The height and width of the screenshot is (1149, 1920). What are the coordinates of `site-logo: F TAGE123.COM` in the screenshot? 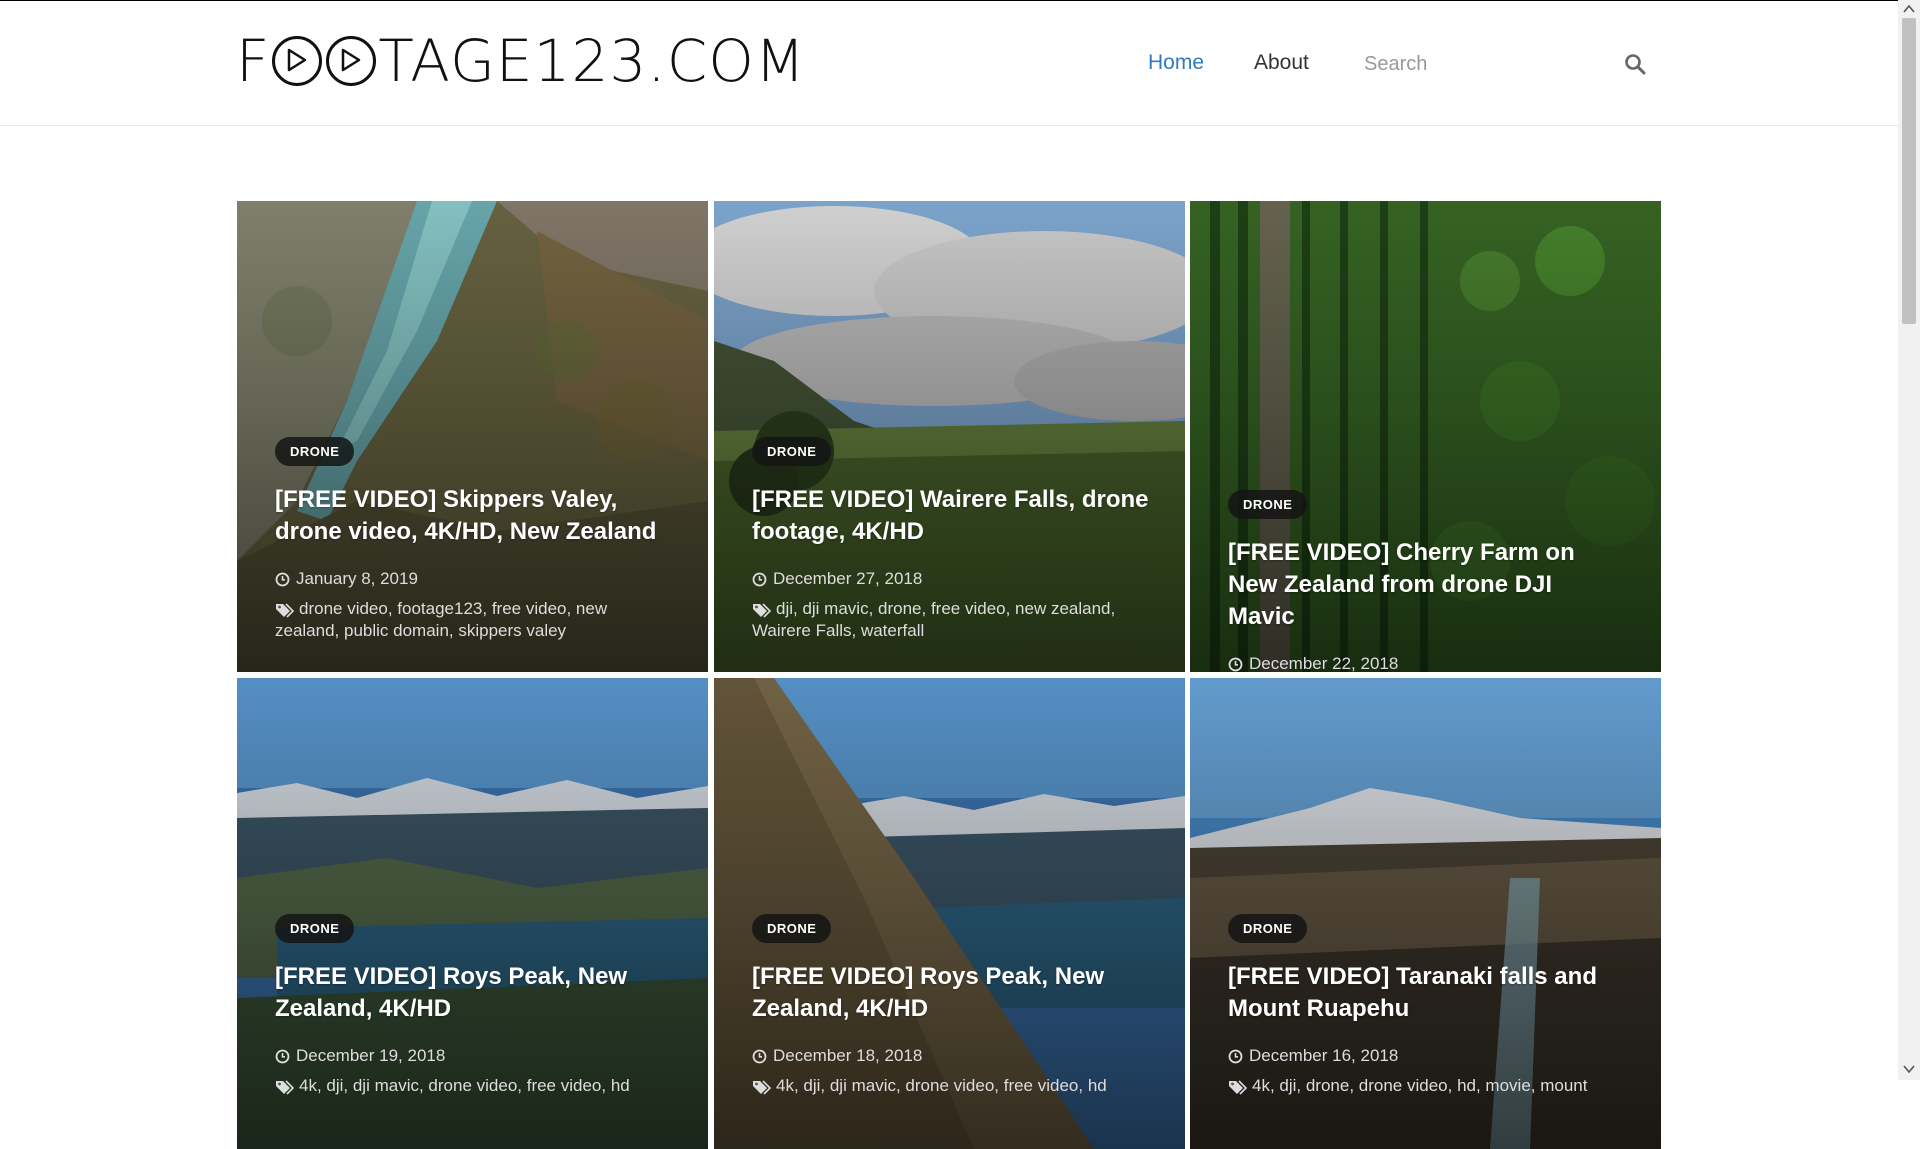 It's located at (521, 61).